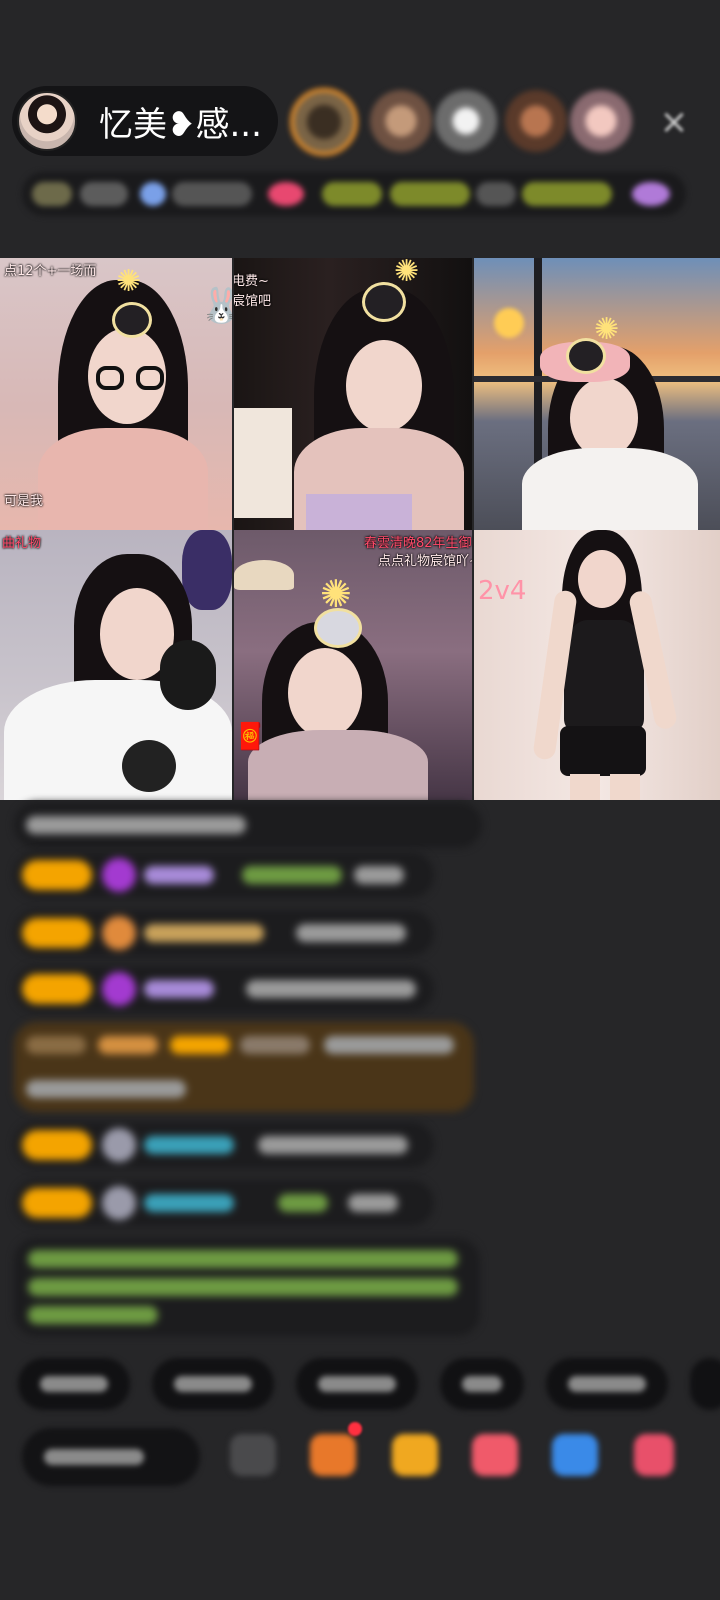  Describe the element at coordinates (22, 543) in the screenshot. I see `overlay-text: 曲礼物` at that location.